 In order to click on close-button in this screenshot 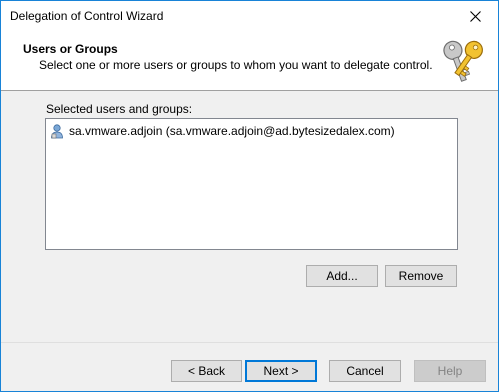, I will do `click(475, 16)`.